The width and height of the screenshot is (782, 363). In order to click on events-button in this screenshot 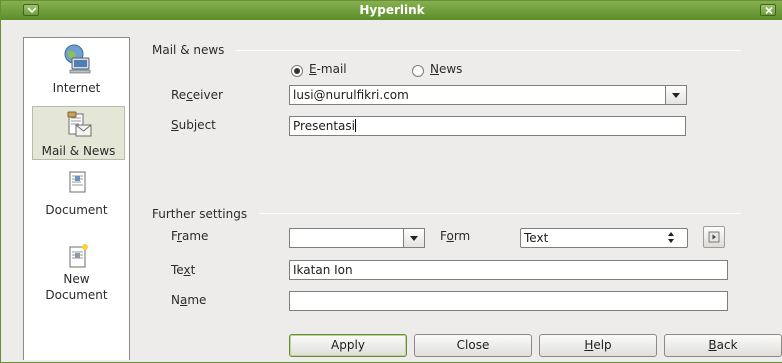, I will do `click(714, 237)`.